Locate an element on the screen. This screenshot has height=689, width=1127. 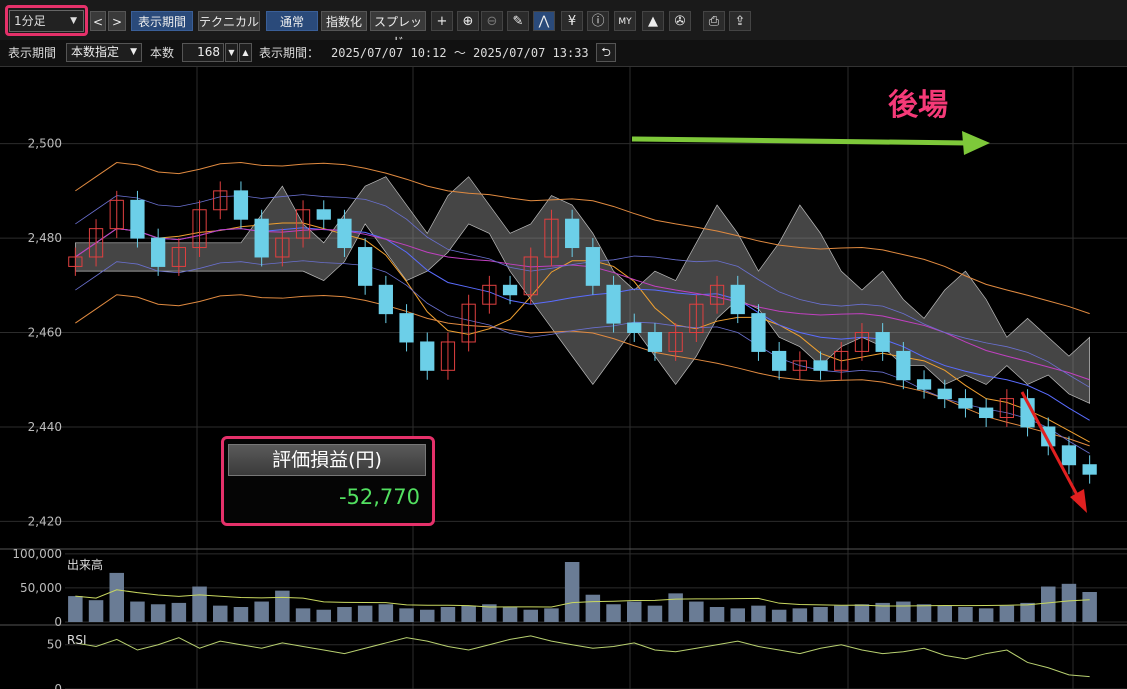
rsi-line is located at coordinates (582, 656).